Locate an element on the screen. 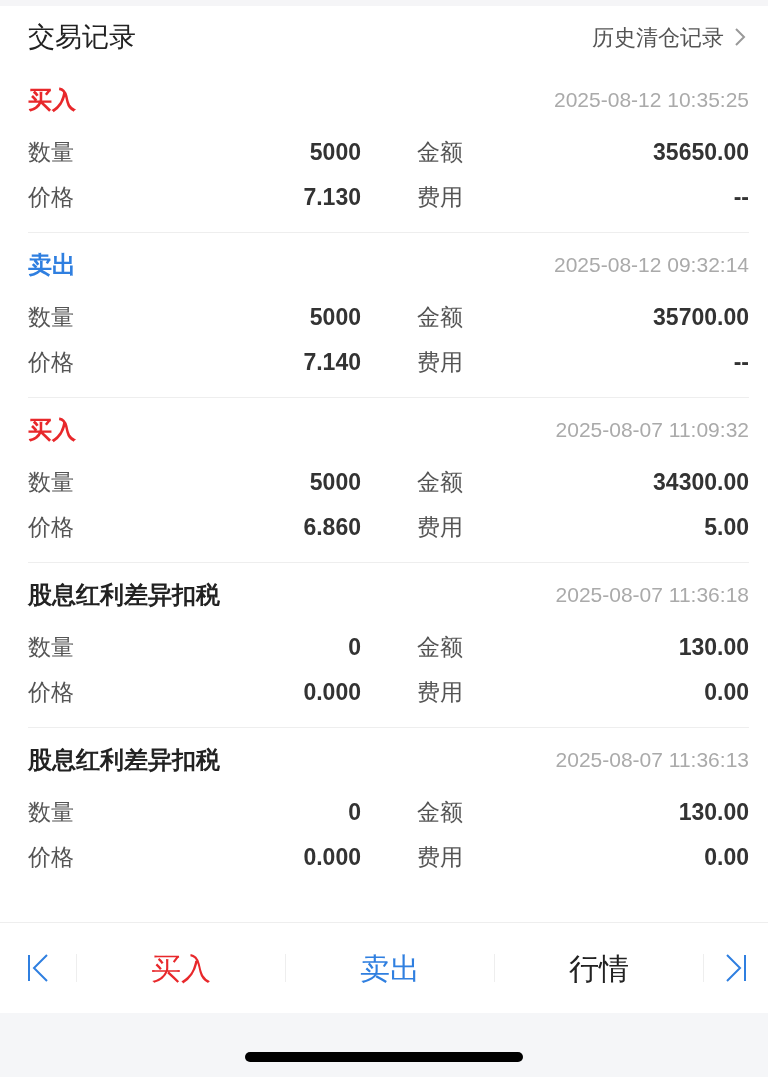 This screenshot has width=768, height=1077. price-value: 7.130 is located at coordinates (332, 198).